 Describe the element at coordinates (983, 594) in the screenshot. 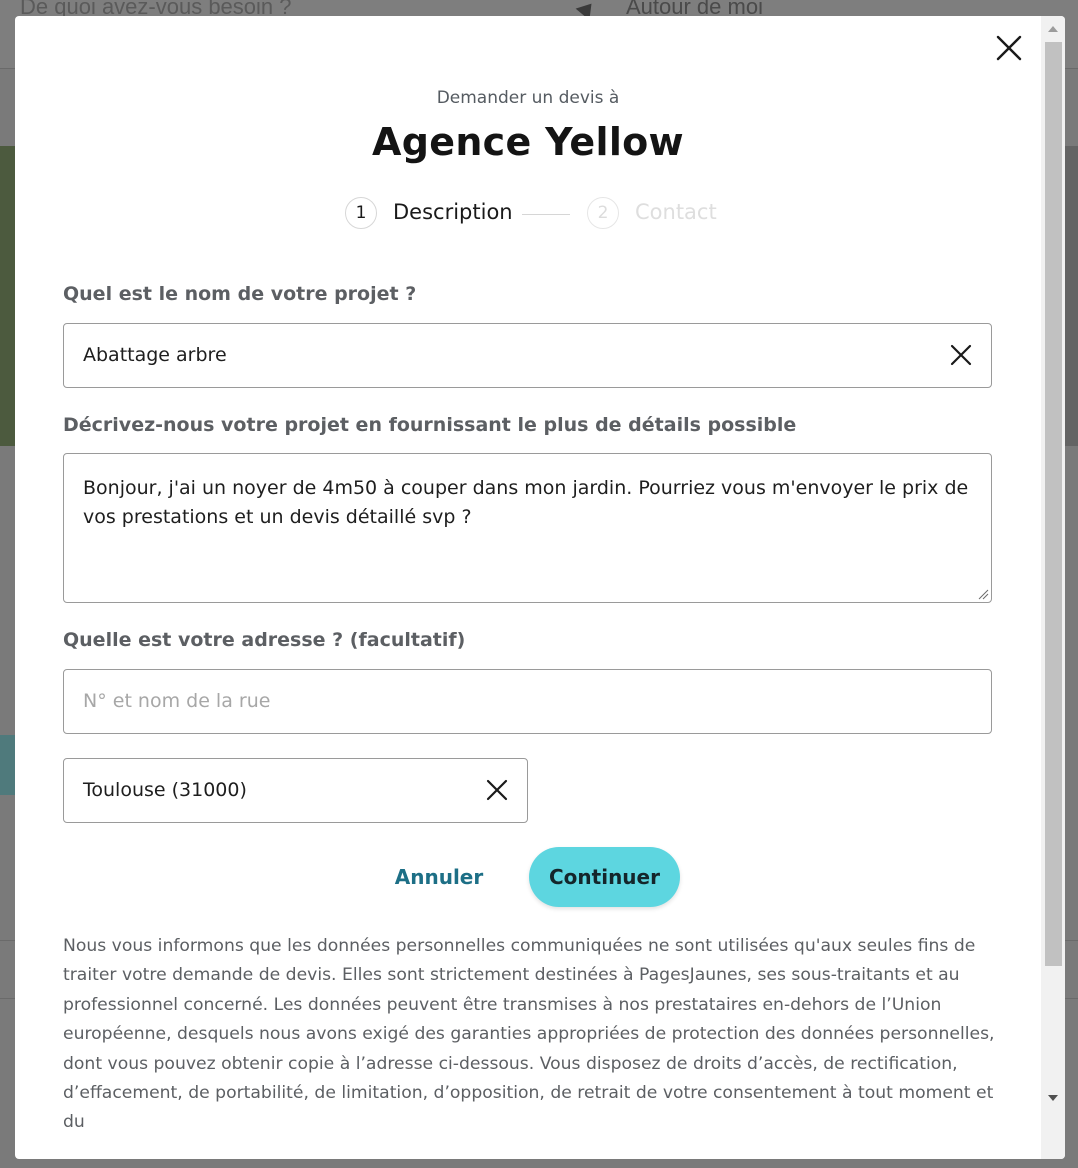

I see `resize-grip-icon` at that location.